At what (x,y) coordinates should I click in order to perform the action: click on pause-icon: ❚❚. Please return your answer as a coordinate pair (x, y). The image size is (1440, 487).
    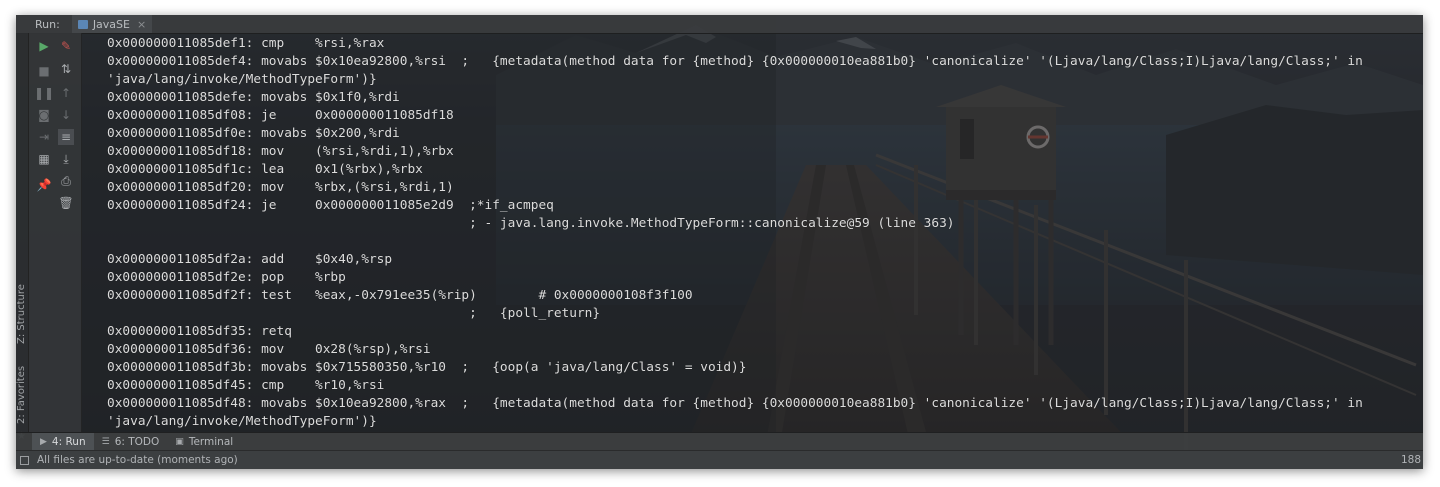
    Looking at the image, I should click on (44, 93).